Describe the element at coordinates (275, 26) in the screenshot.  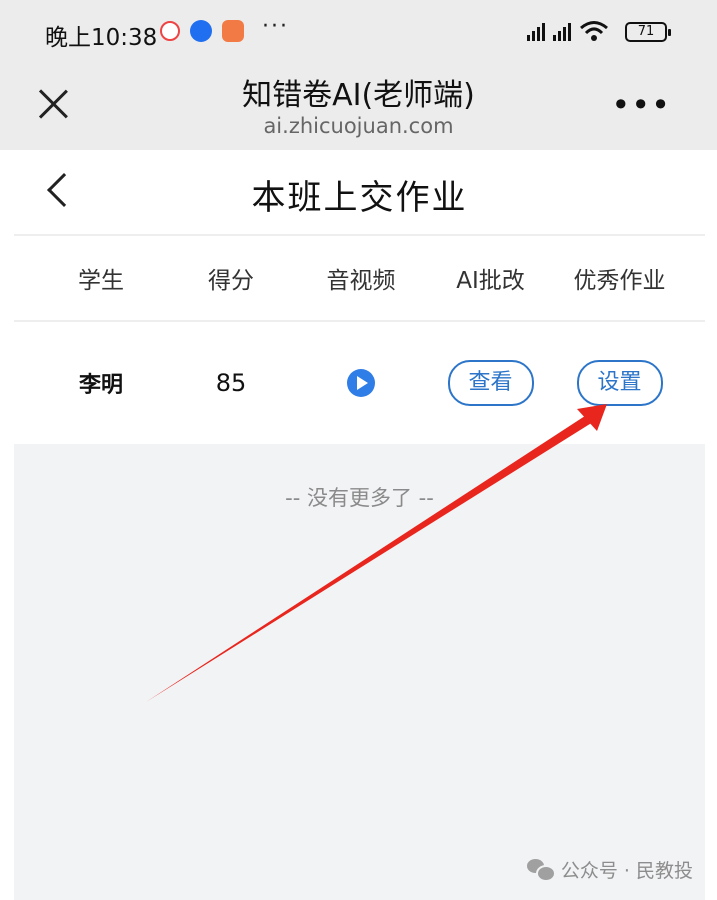
I see `status-more-dots: ···` at that location.